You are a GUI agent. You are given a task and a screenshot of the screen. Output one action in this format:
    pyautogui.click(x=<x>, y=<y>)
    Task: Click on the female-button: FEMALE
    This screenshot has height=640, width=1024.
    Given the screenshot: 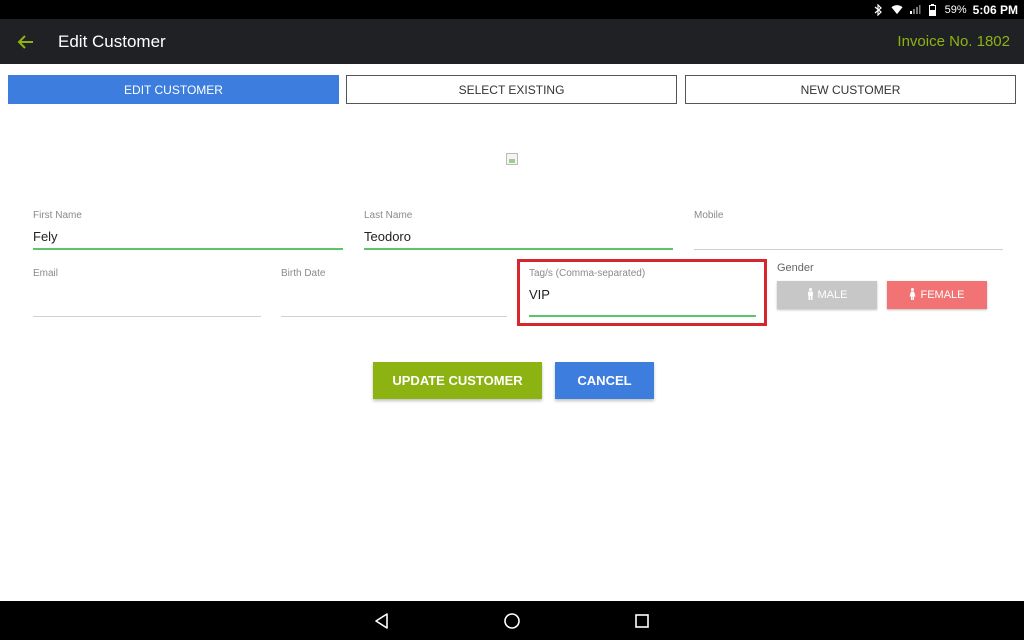 What is the action you would take?
    pyautogui.click(x=937, y=295)
    